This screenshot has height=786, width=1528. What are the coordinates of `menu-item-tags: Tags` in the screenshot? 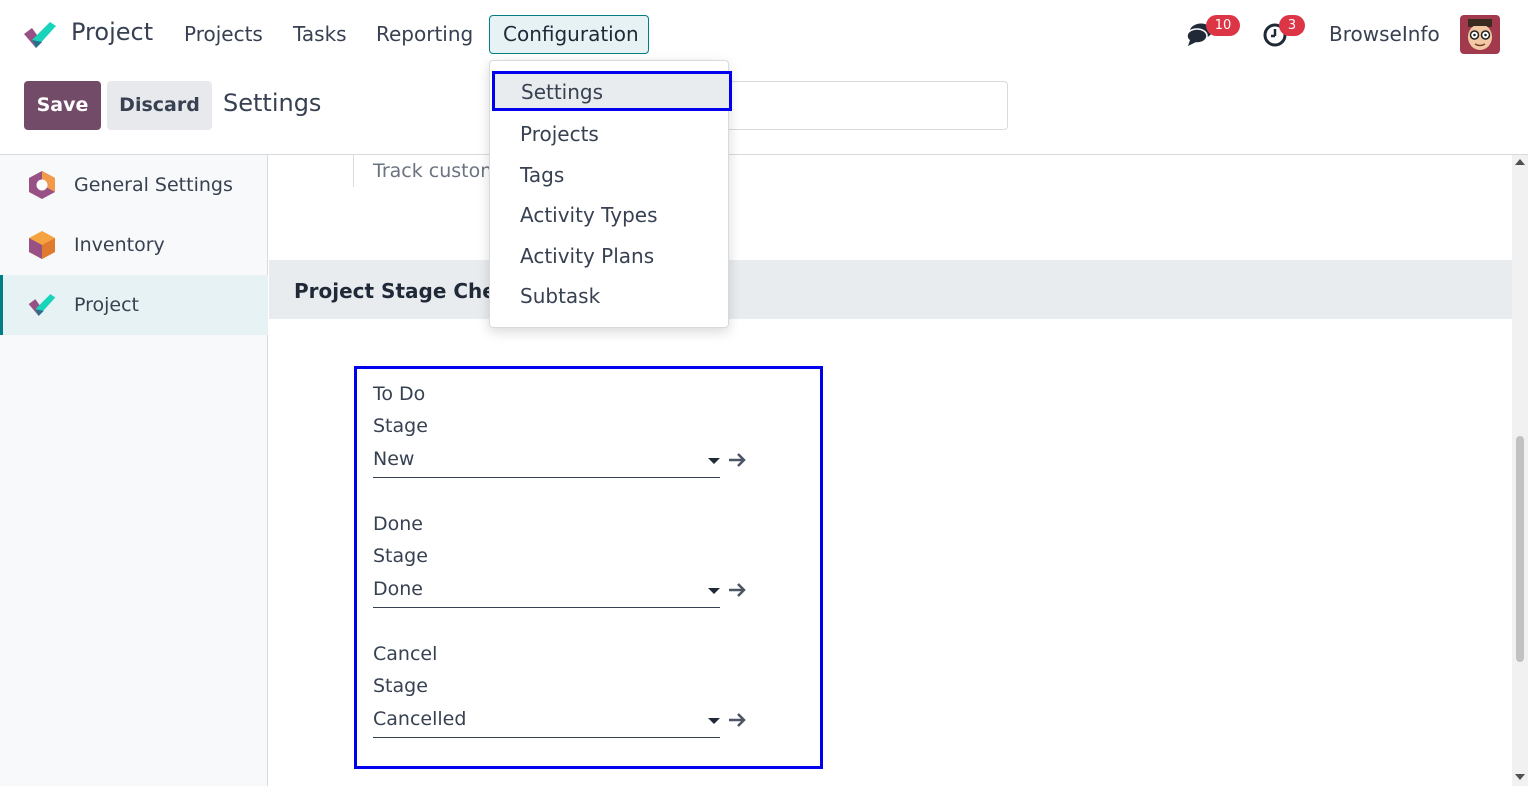 It's located at (609, 175).